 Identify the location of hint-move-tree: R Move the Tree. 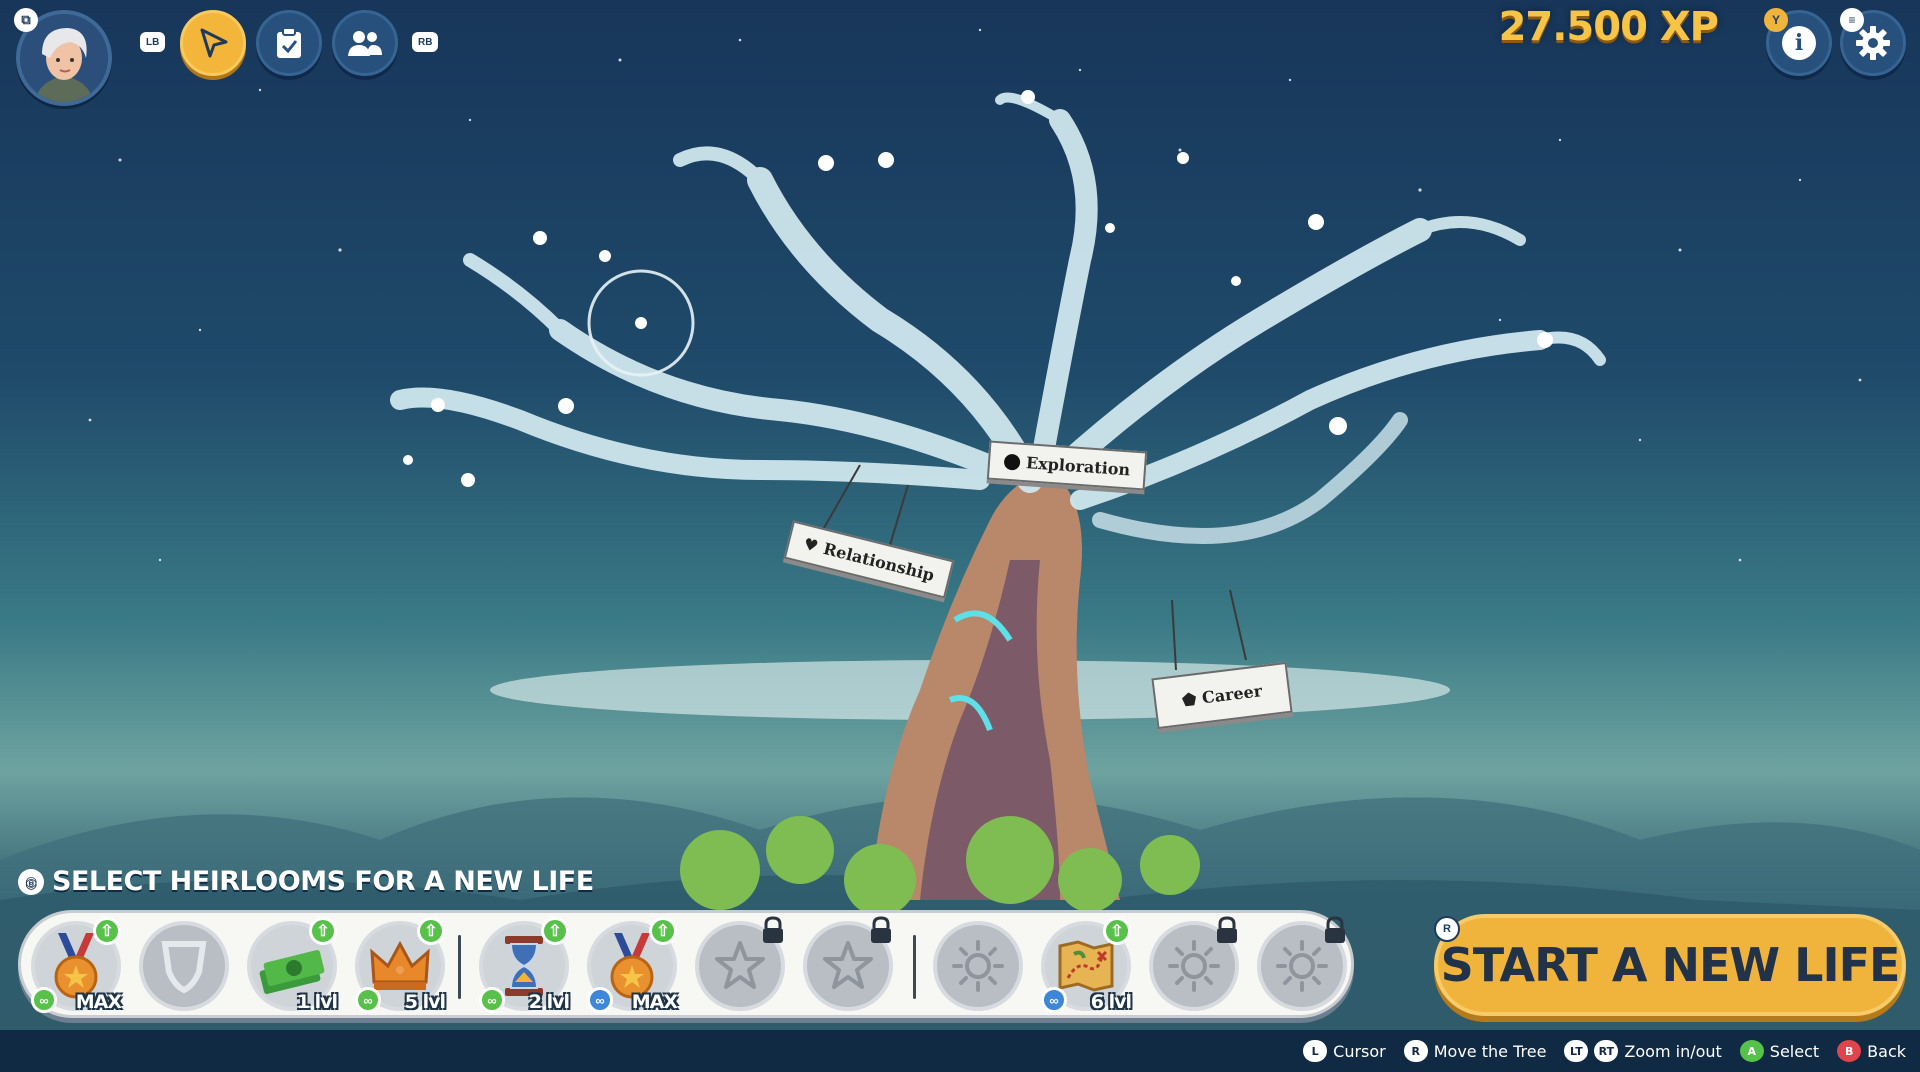
(1474, 1051).